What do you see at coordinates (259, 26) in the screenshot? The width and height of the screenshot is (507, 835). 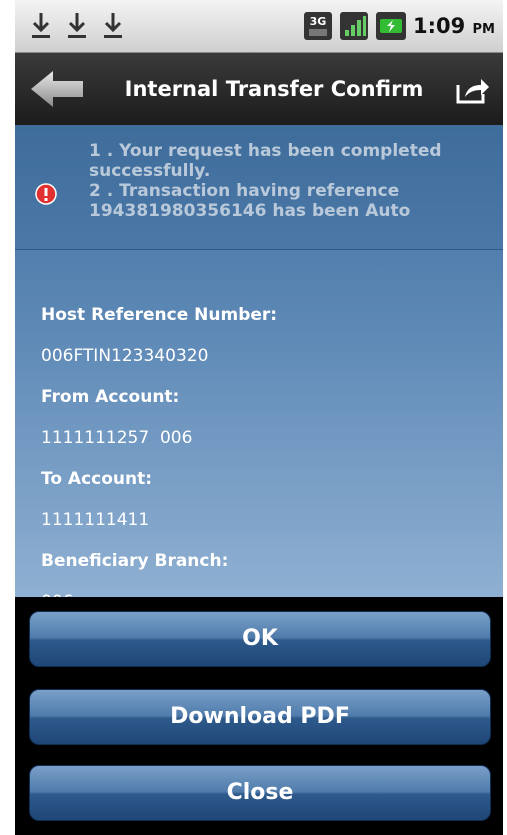 I see `status-bar: 3G 1:09 PM` at bounding box center [259, 26].